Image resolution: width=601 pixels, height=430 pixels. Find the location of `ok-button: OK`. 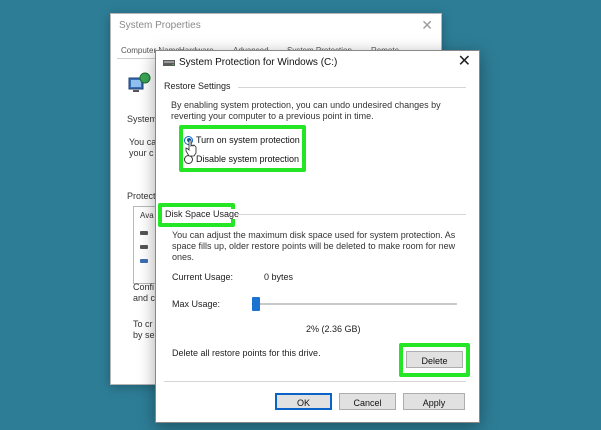

ok-button: OK is located at coordinates (303, 401).